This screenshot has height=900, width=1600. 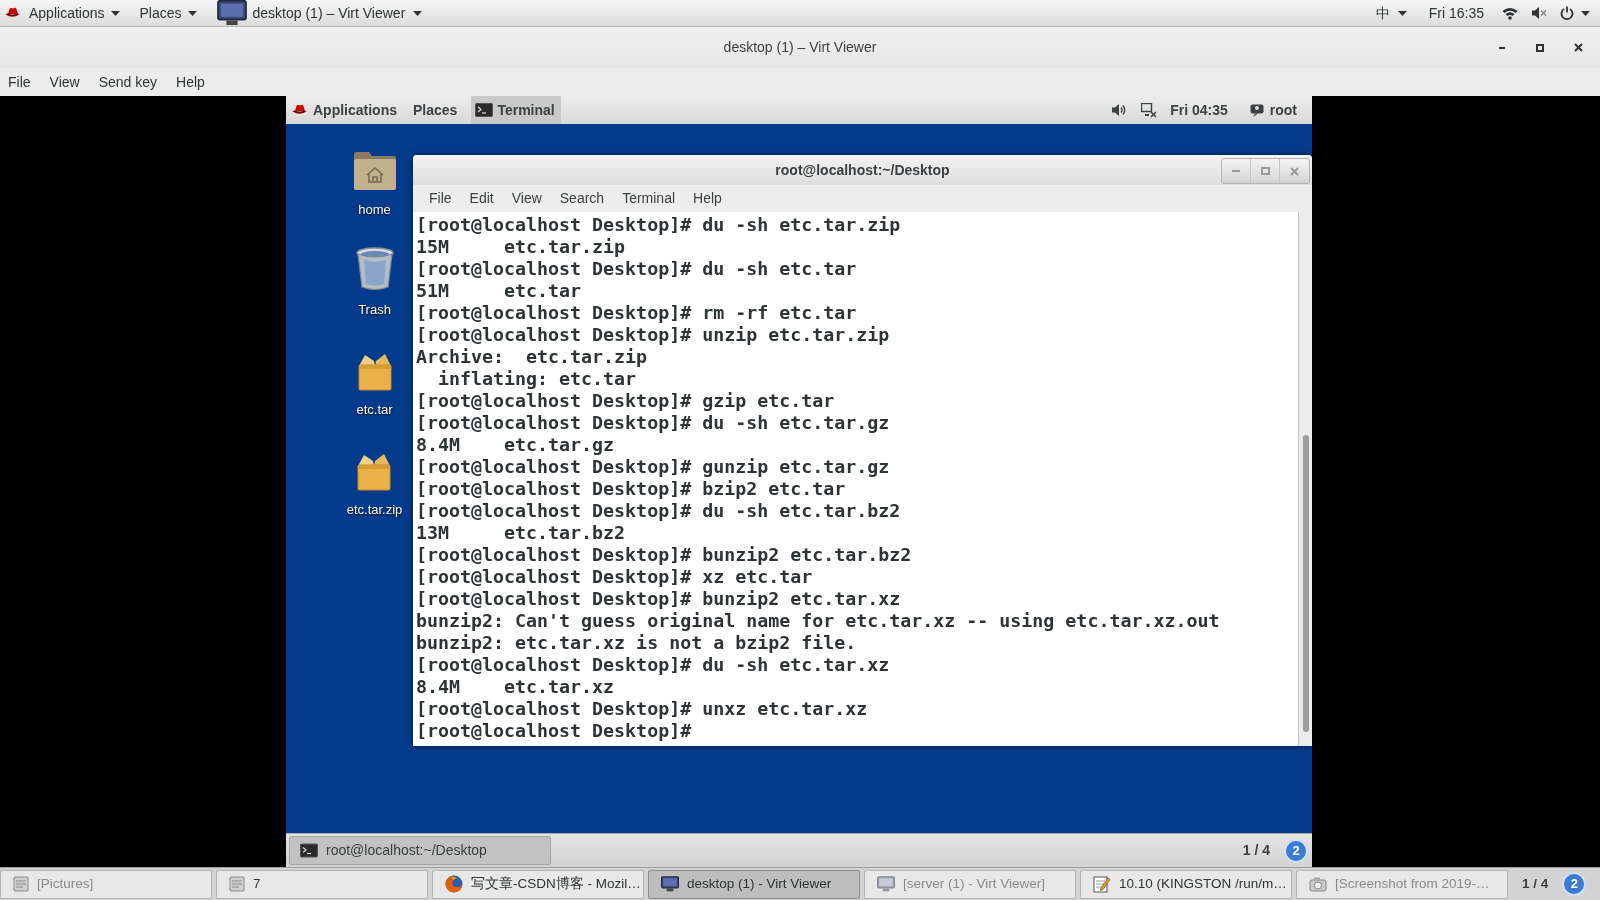 What do you see at coordinates (636, 269) in the screenshot?
I see `terminal-line: [root@localhost Desktop]# du -sh etc.tar` at bounding box center [636, 269].